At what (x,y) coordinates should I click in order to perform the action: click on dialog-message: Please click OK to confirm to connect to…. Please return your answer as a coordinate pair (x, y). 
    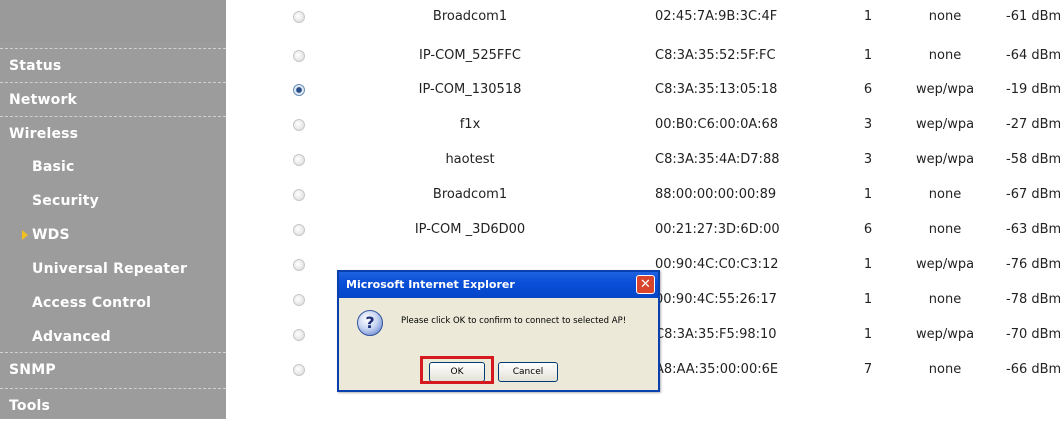
    Looking at the image, I should click on (514, 321).